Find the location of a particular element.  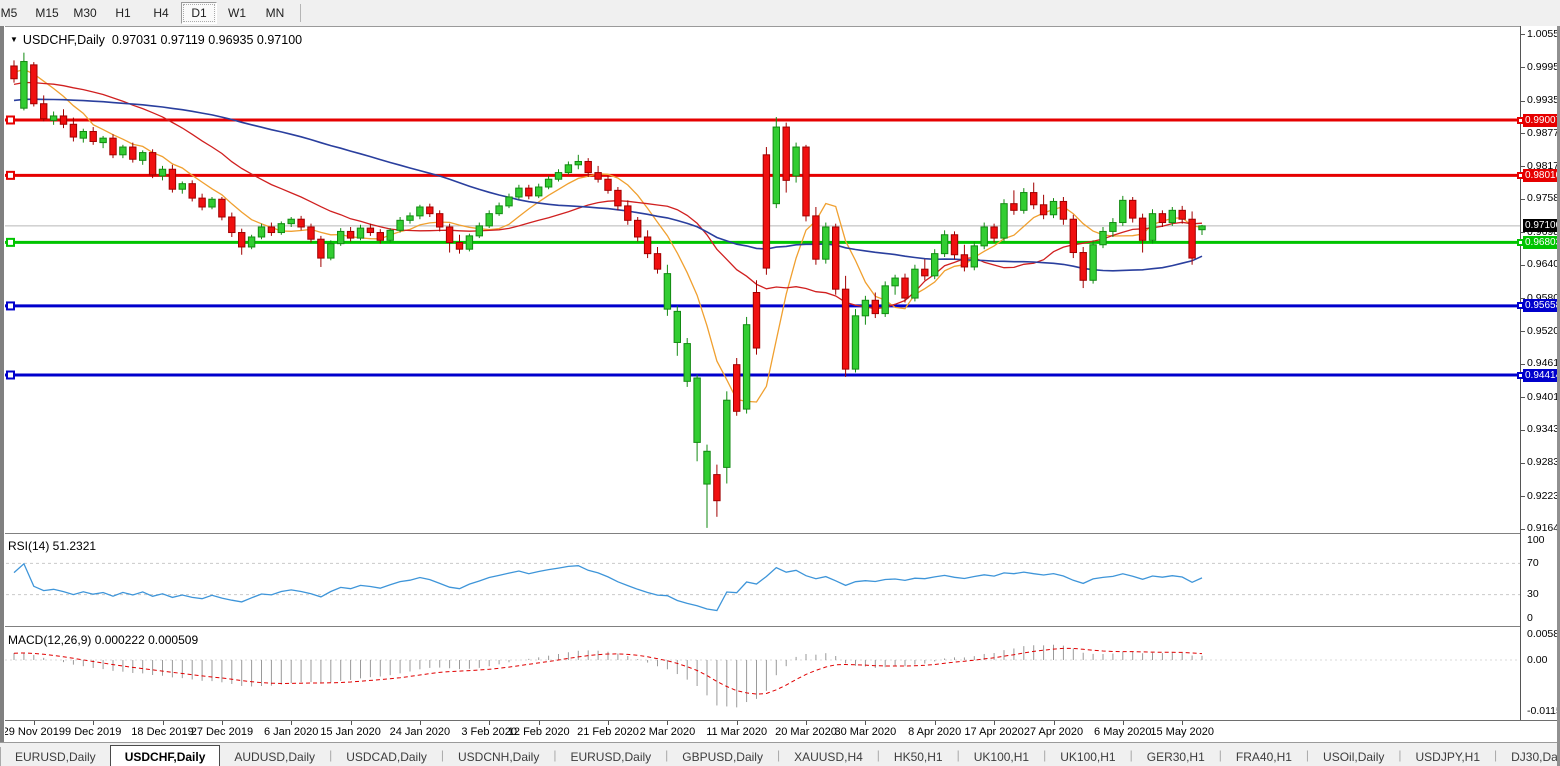

timeframe-button-M30: M30 is located at coordinates (85, 13).